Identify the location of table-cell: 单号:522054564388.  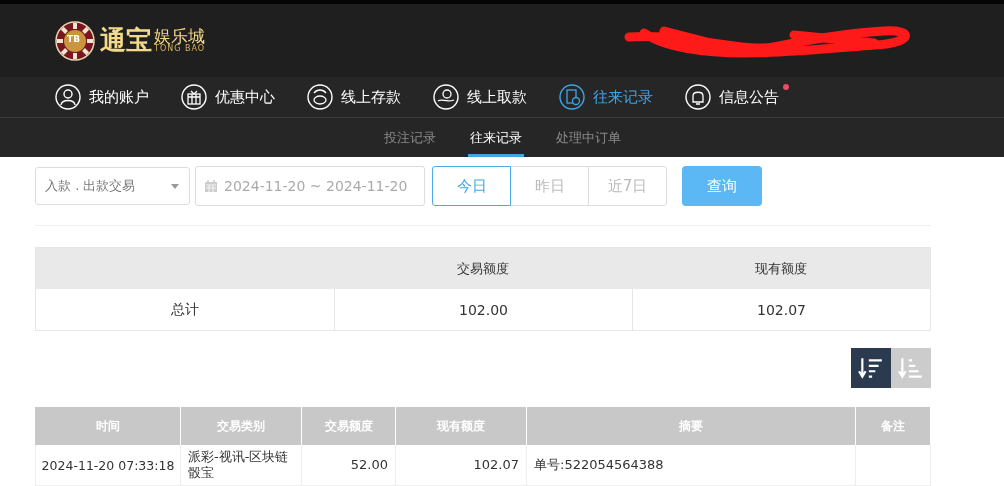
(691, 465).